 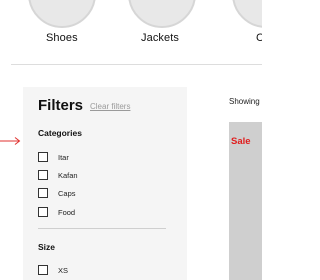 What do you see at coordinates (67, 212) in the screenshot?
I see `filter-option-label: Food` at bounding box center [67, 212].